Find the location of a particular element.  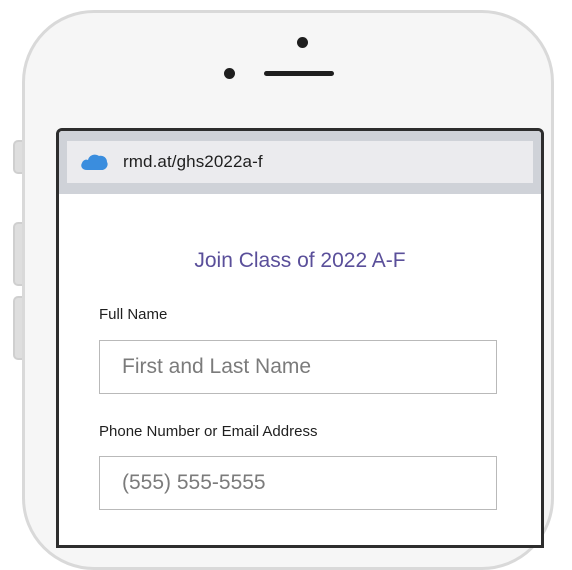

address-field: rmd.at/ghs2022a-f is located at coordinates (300, 162).